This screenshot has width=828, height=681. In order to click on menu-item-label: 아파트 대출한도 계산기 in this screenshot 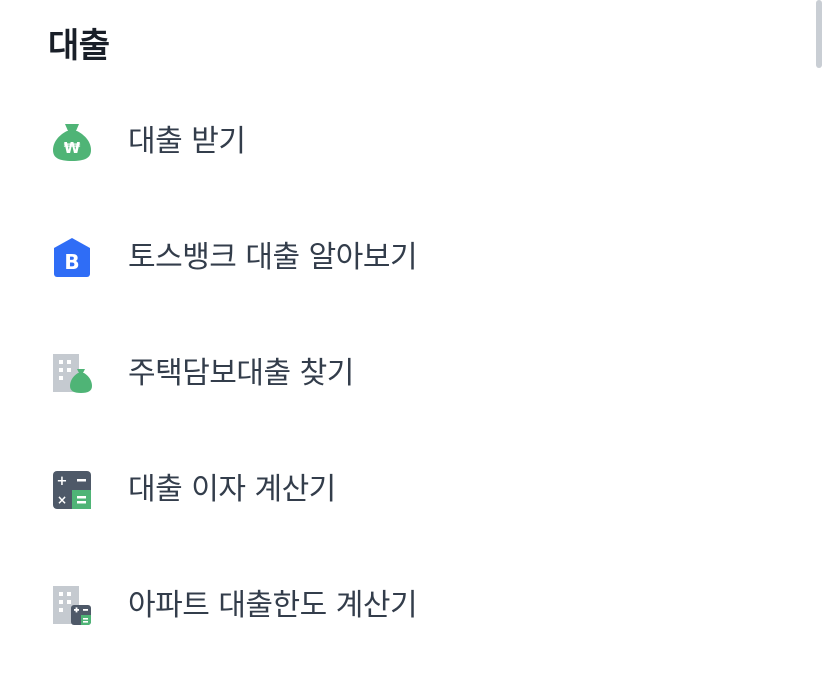, I will do `click(273, 605)`.